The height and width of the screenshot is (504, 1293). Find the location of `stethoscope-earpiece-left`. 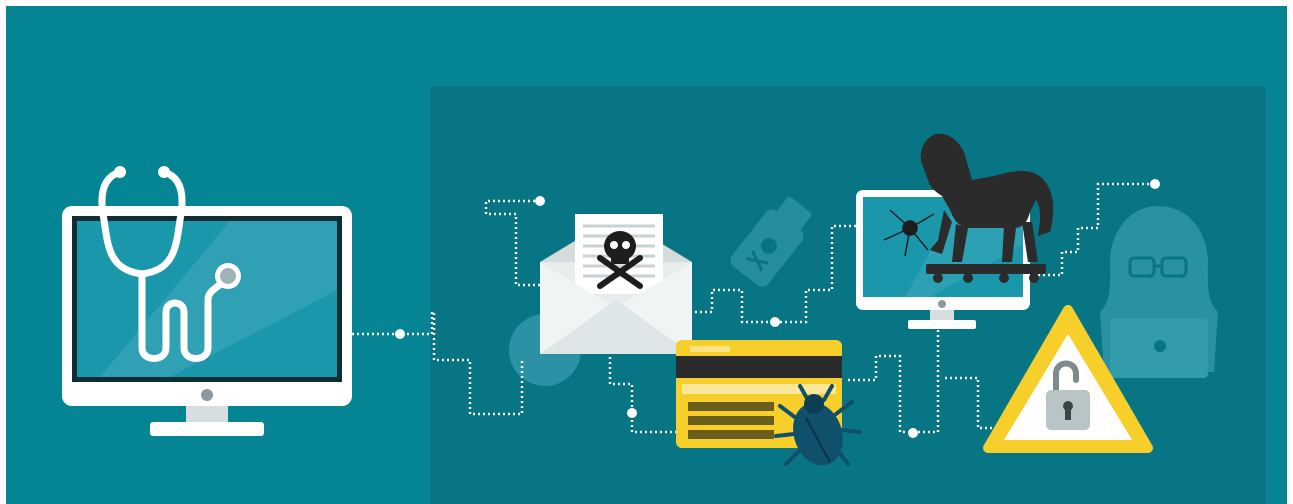

stethoscope-earpiece-left is located at coordinates (120, 172).